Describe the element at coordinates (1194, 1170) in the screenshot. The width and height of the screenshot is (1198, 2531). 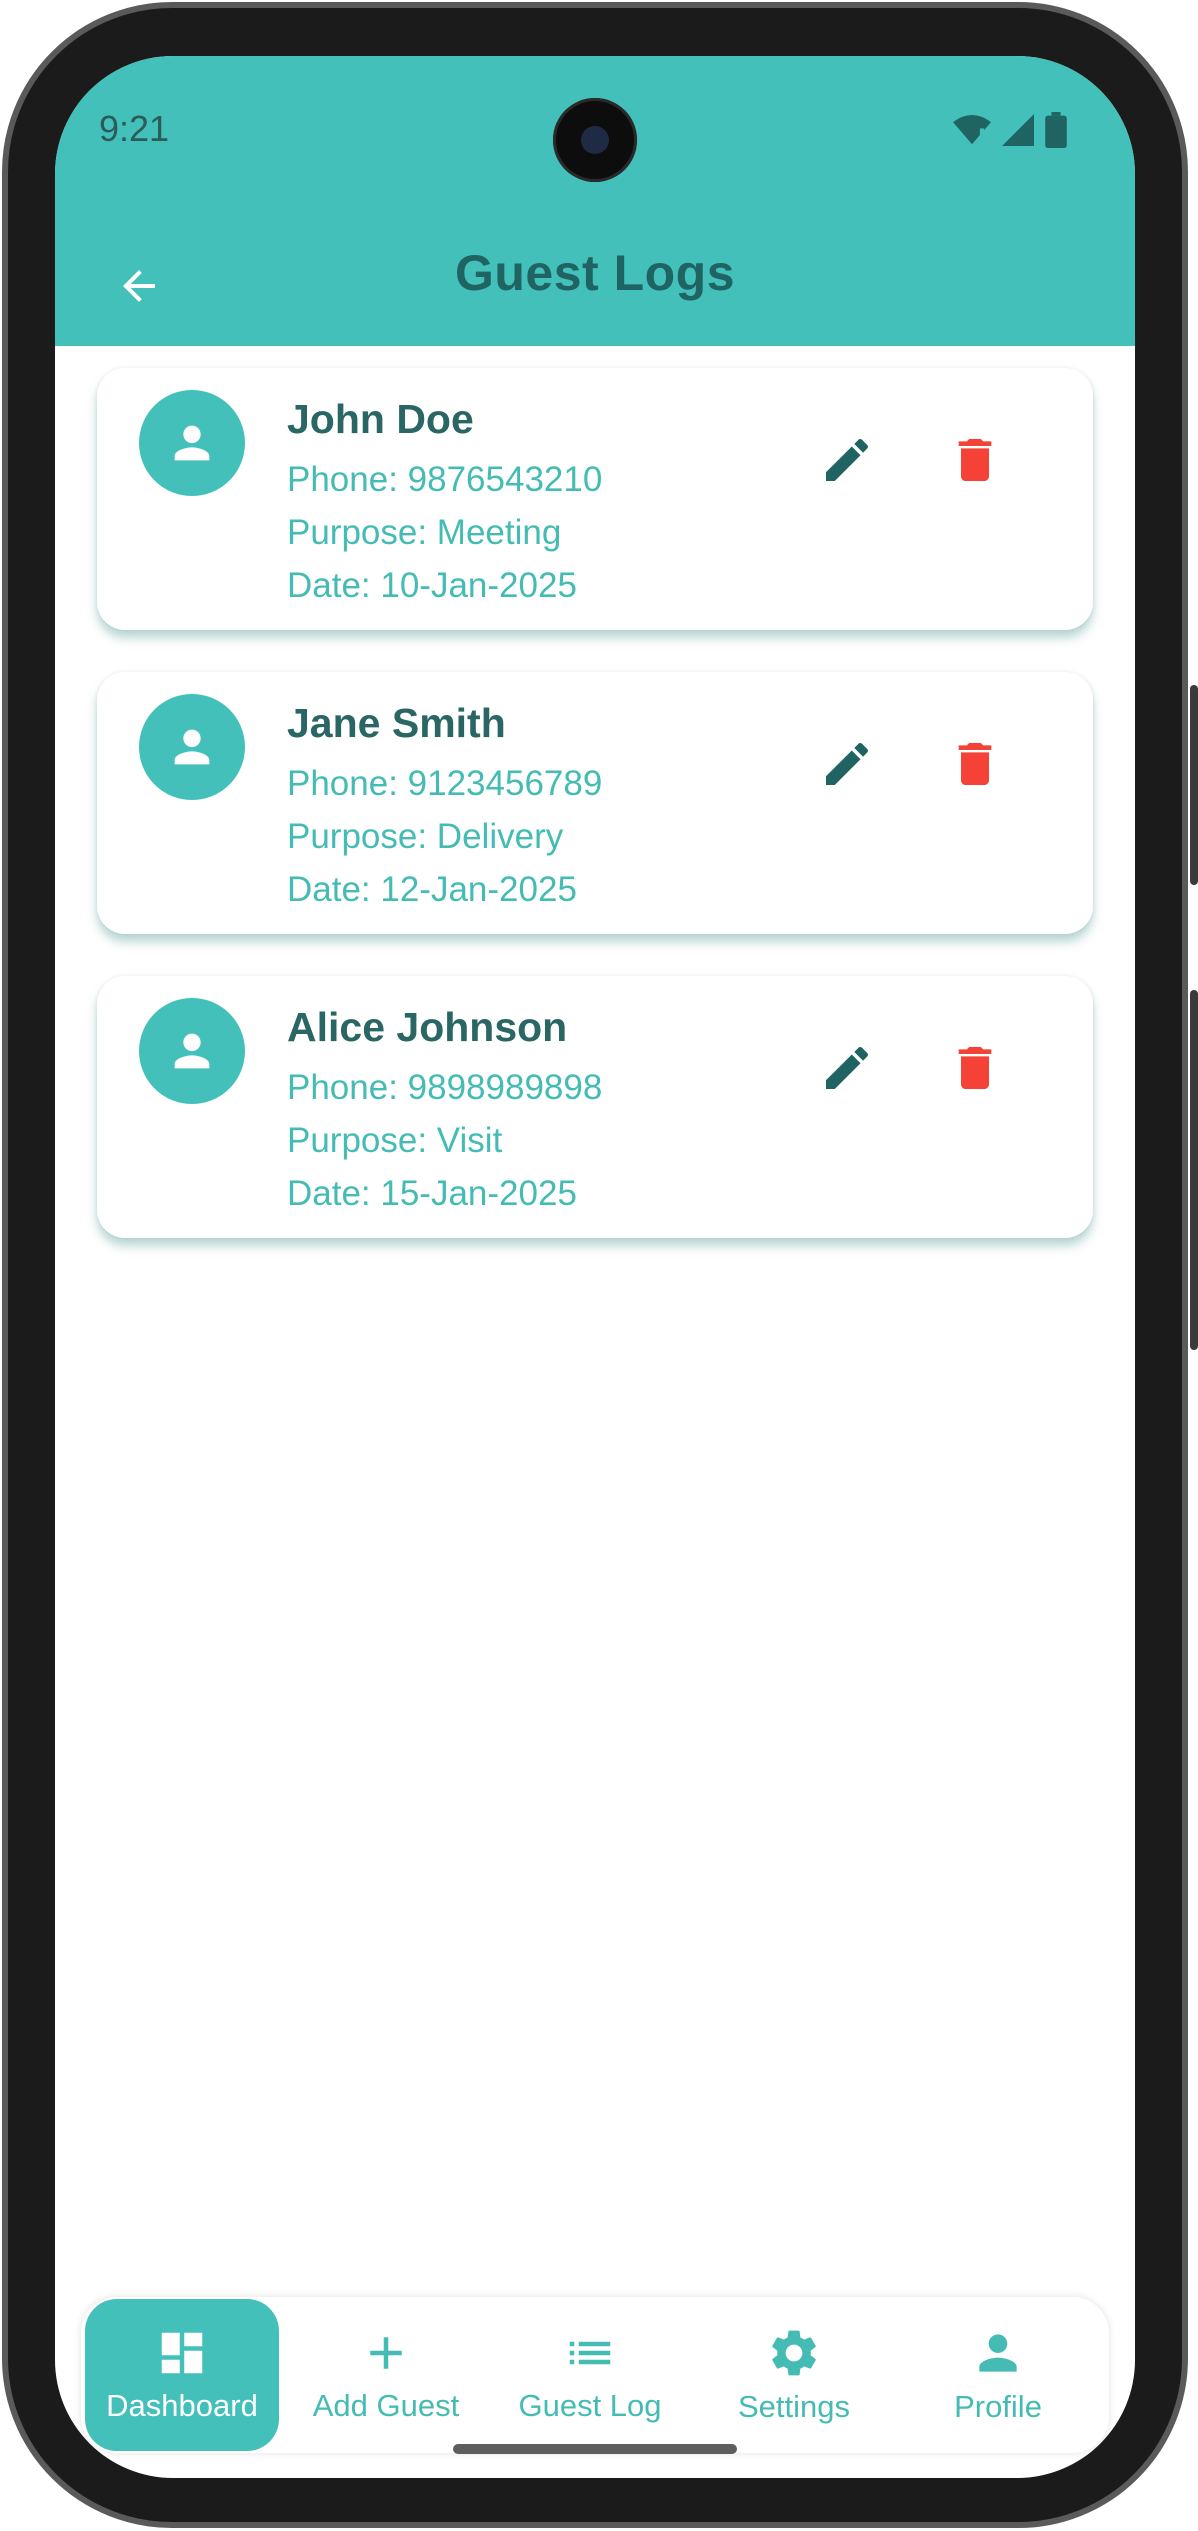
I see `power-button` at that location.